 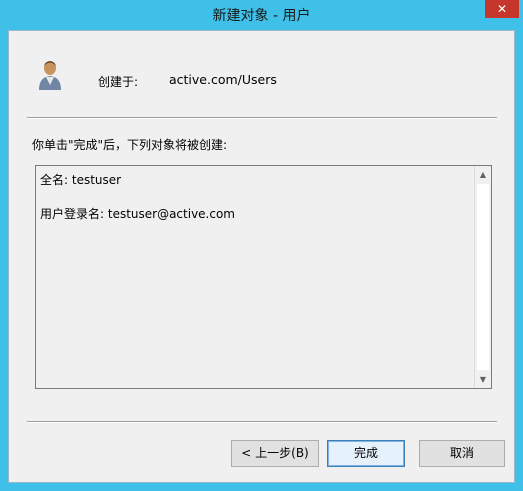 I want to click on created-in-path: active.com/Users, so click(x=223, y=79).